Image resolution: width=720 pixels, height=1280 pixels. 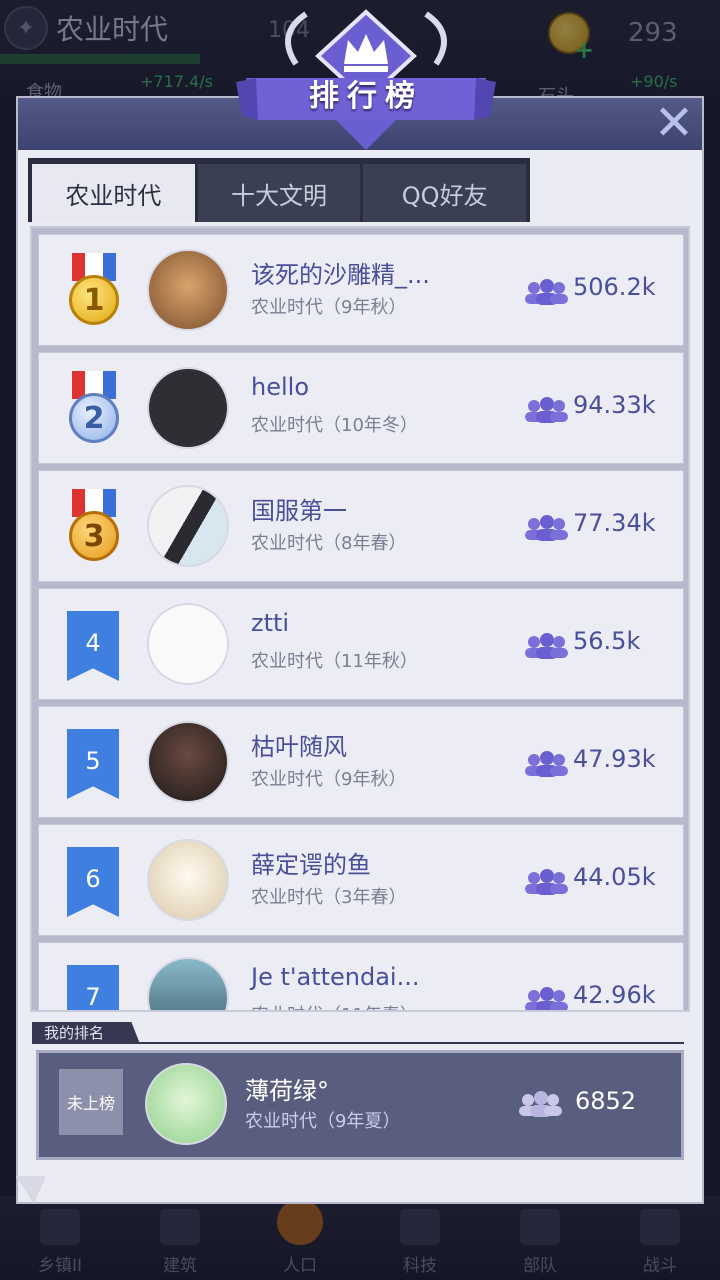 What do you see at coordinates (93, 987) in the screenshot?
I see `rank-flag: 7` at bounding box center [93, 987].